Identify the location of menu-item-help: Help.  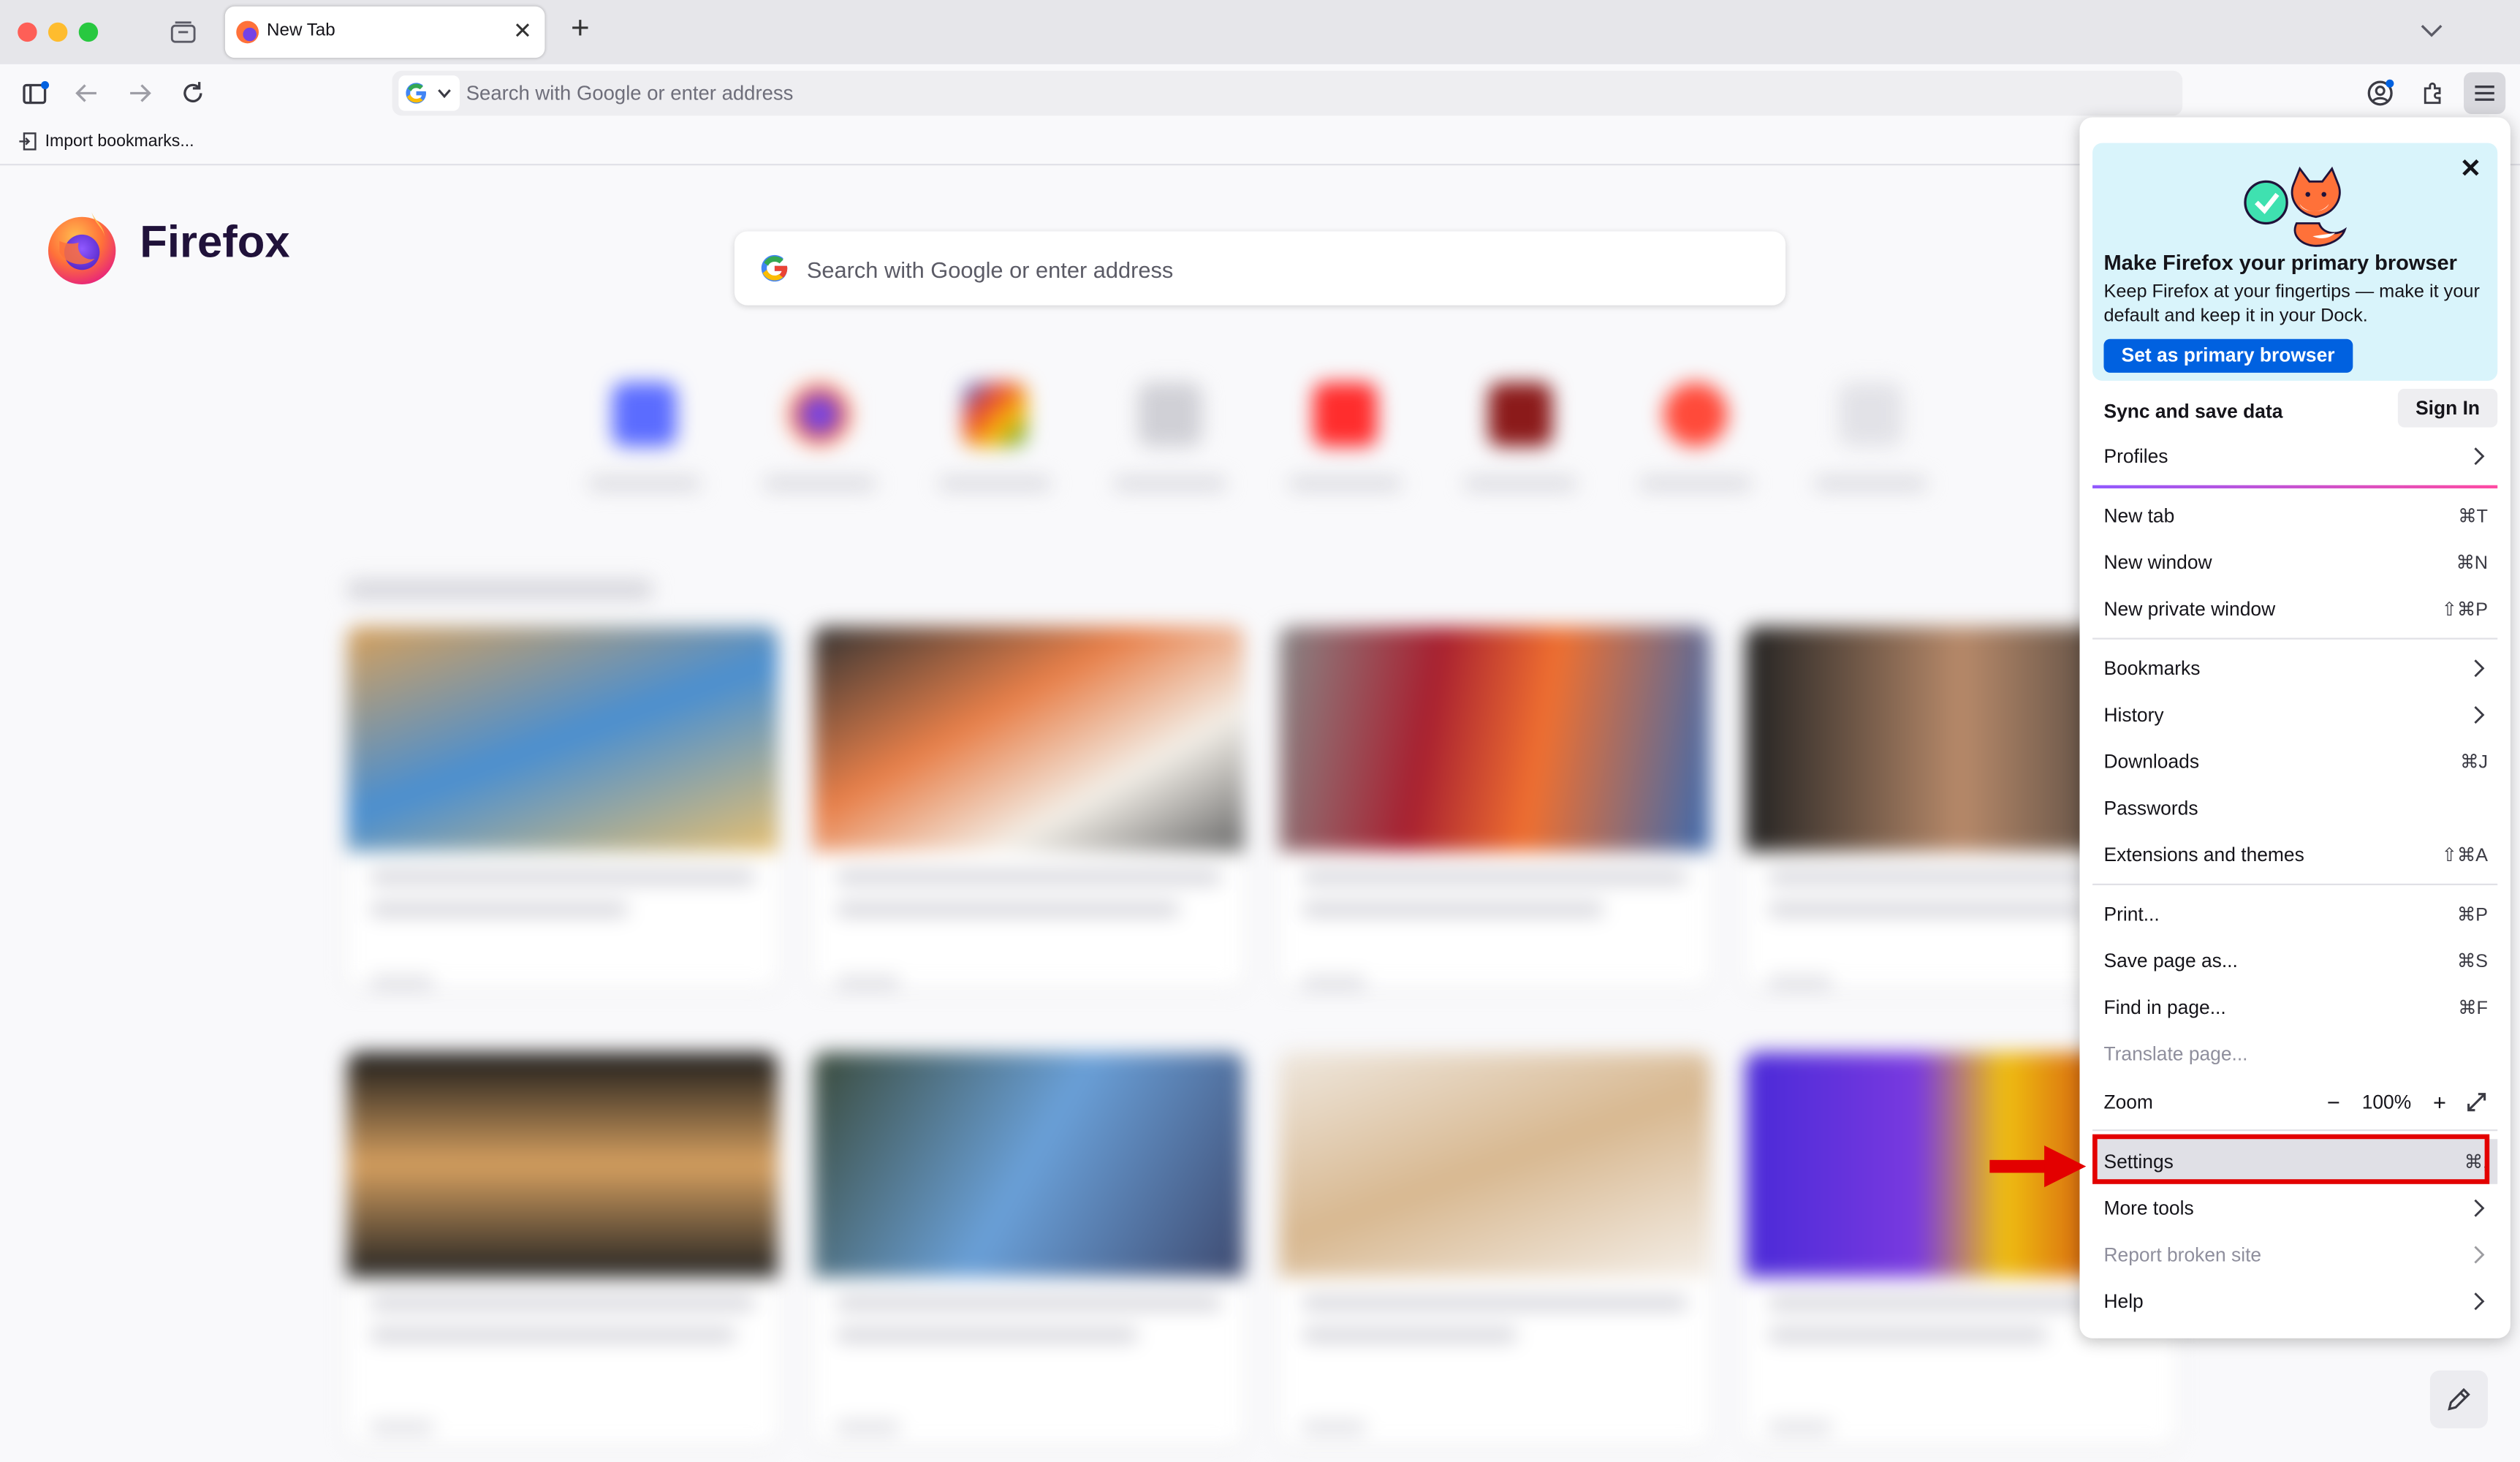
(2294, 1301).